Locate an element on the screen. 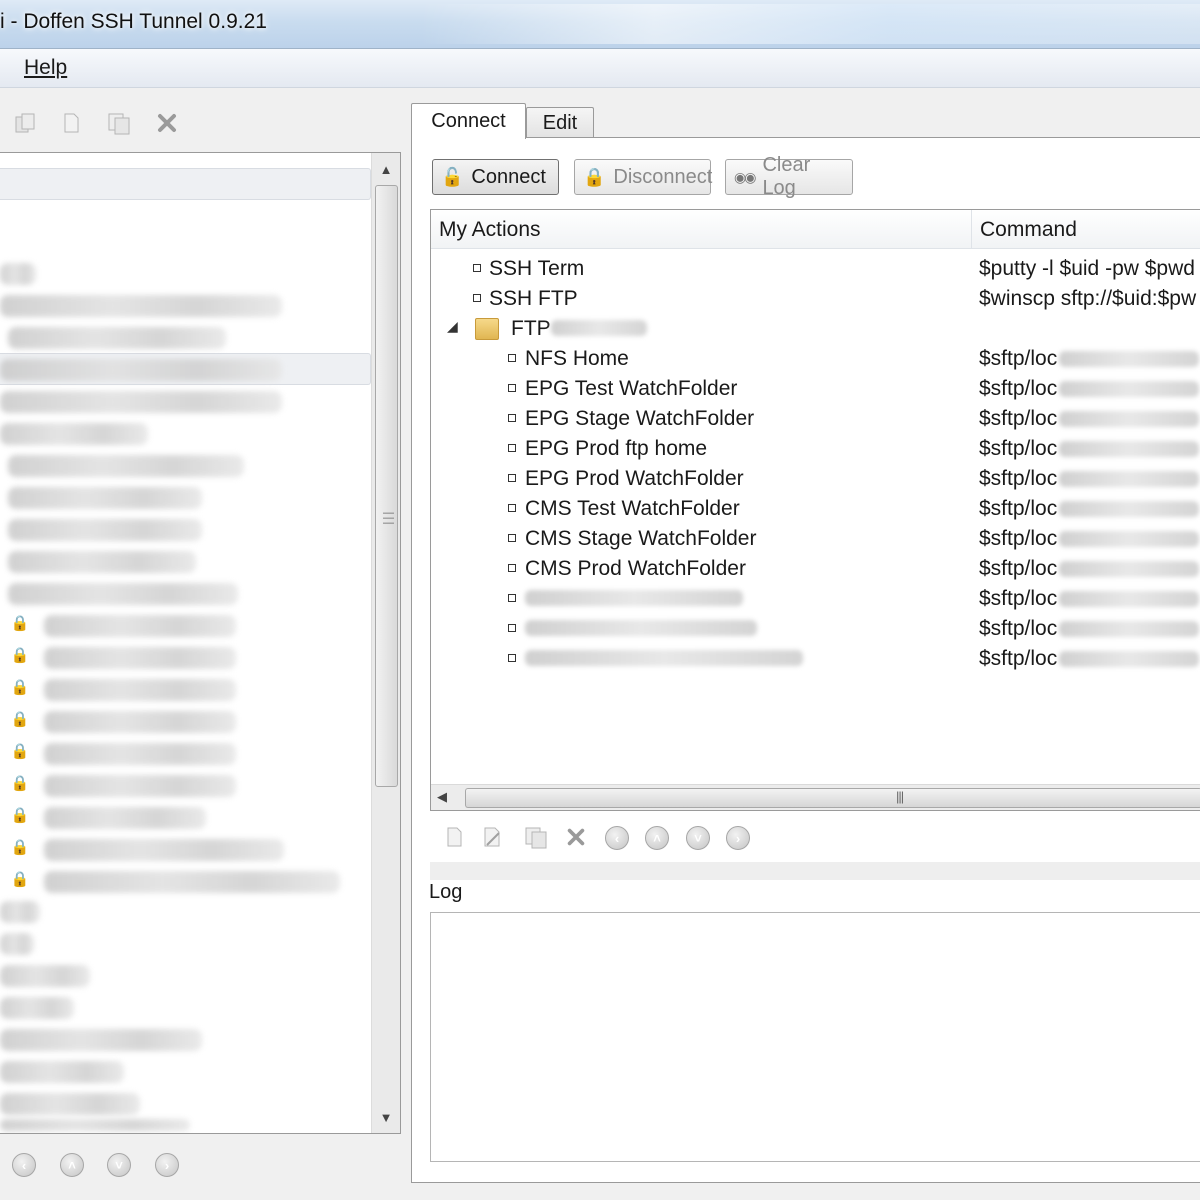  table-row: EPG Test WatchFolder $sftp/loc is located at coordinates (815, 388).